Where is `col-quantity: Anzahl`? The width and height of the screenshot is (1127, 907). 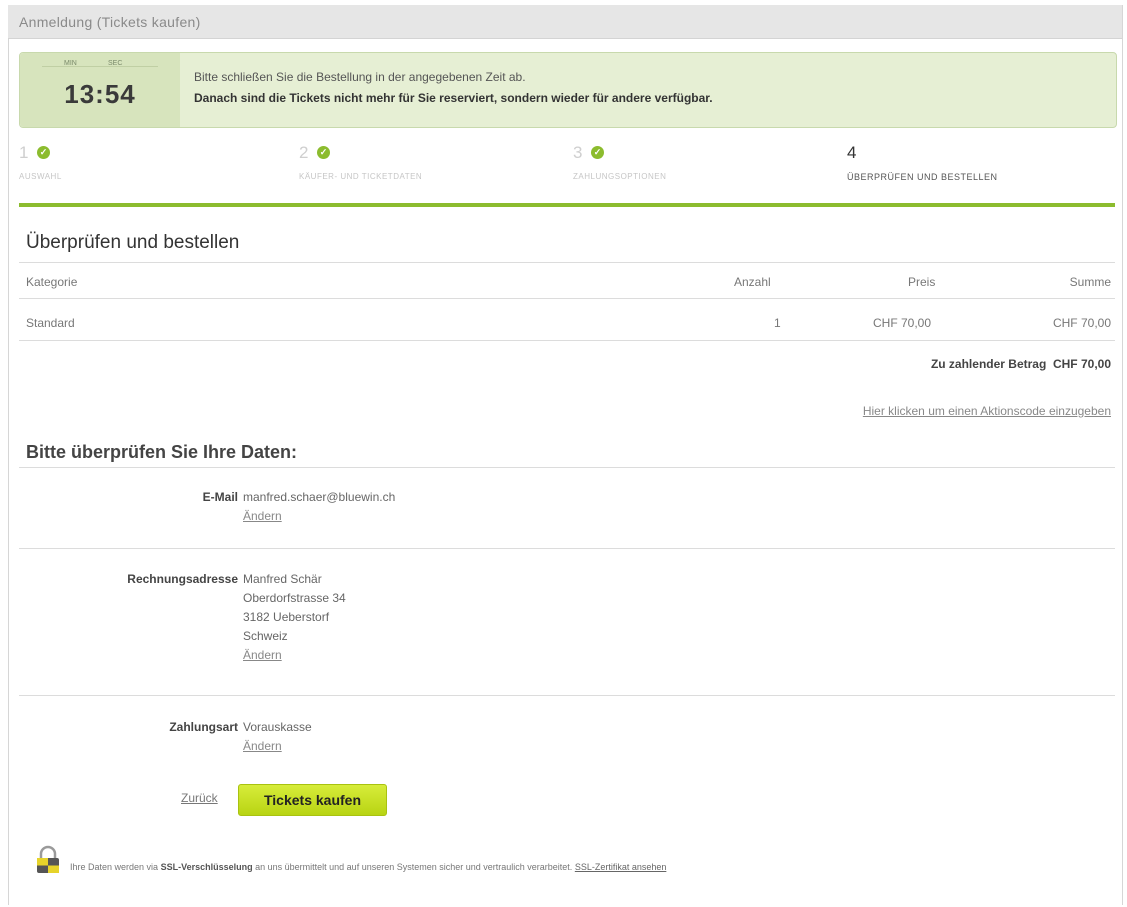 col-quantity: Anzahl is located at coordinates (752, 282).